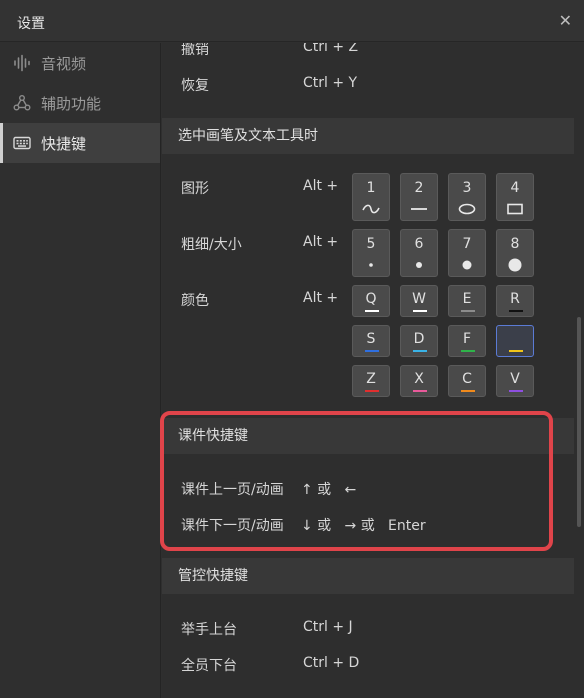 This screenshot has width=584, height=698. I want to click on shortcut-keys: Ctrl + J, so click(328, 627).